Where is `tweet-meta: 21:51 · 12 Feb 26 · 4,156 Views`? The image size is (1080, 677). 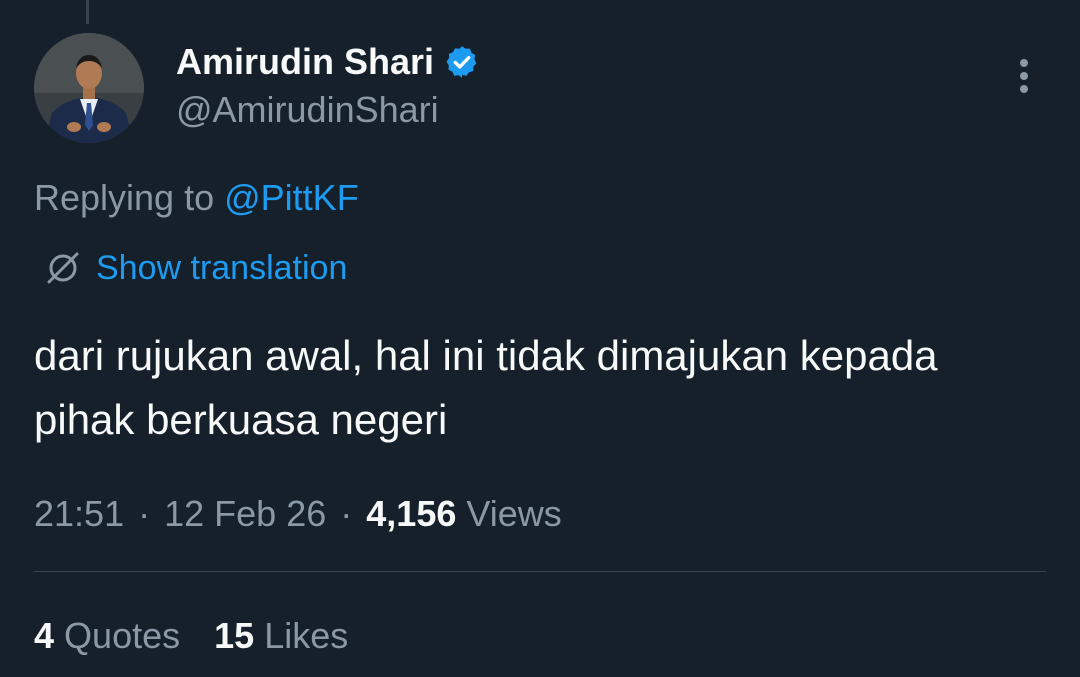 tweet-meta: 21:51 · 12 Feb 26 · 4,156 Views is located at coordinates (298, 514).